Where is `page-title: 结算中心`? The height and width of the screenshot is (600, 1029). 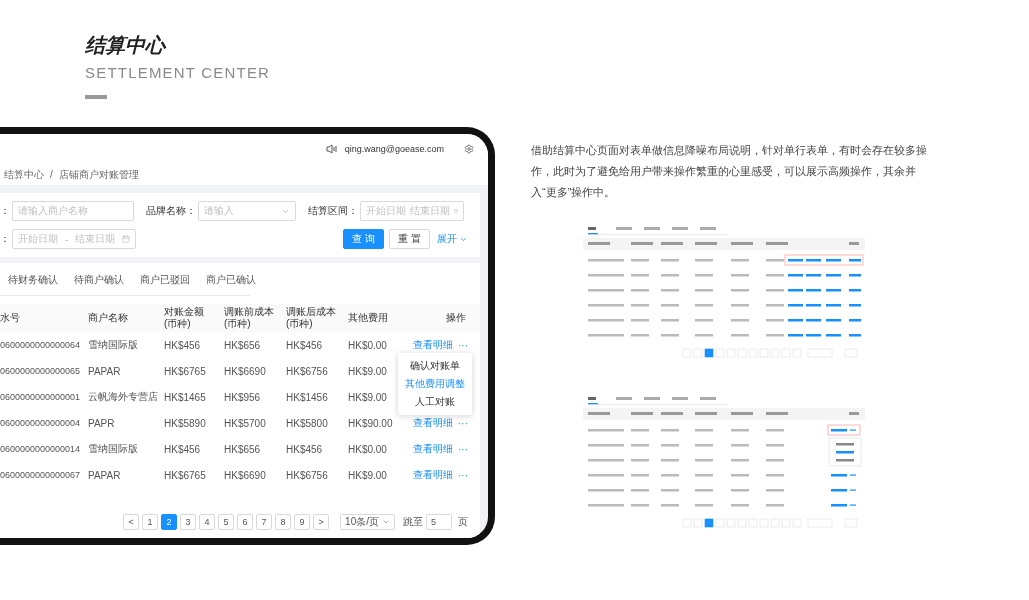
page-title: 结算中心 is located at coordinates (125, 45).